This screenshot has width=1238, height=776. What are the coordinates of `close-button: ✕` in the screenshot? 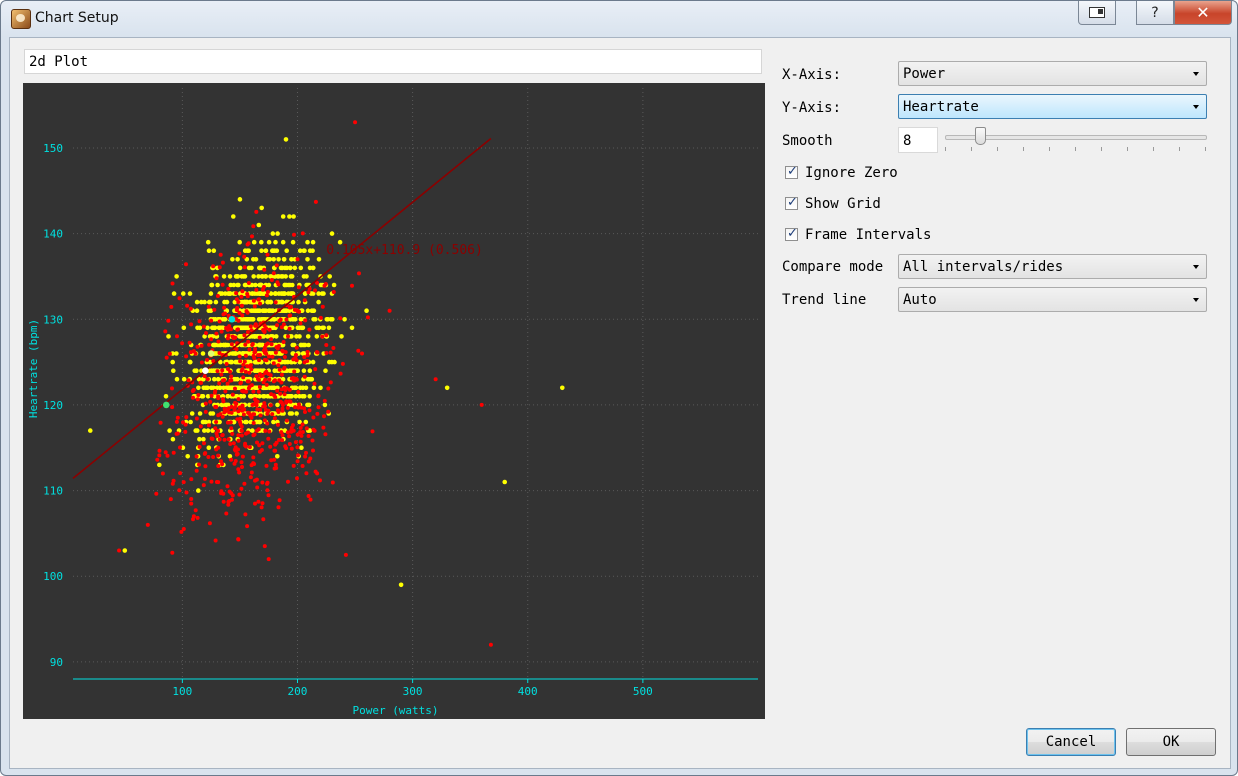 It's located at (1203, 13).